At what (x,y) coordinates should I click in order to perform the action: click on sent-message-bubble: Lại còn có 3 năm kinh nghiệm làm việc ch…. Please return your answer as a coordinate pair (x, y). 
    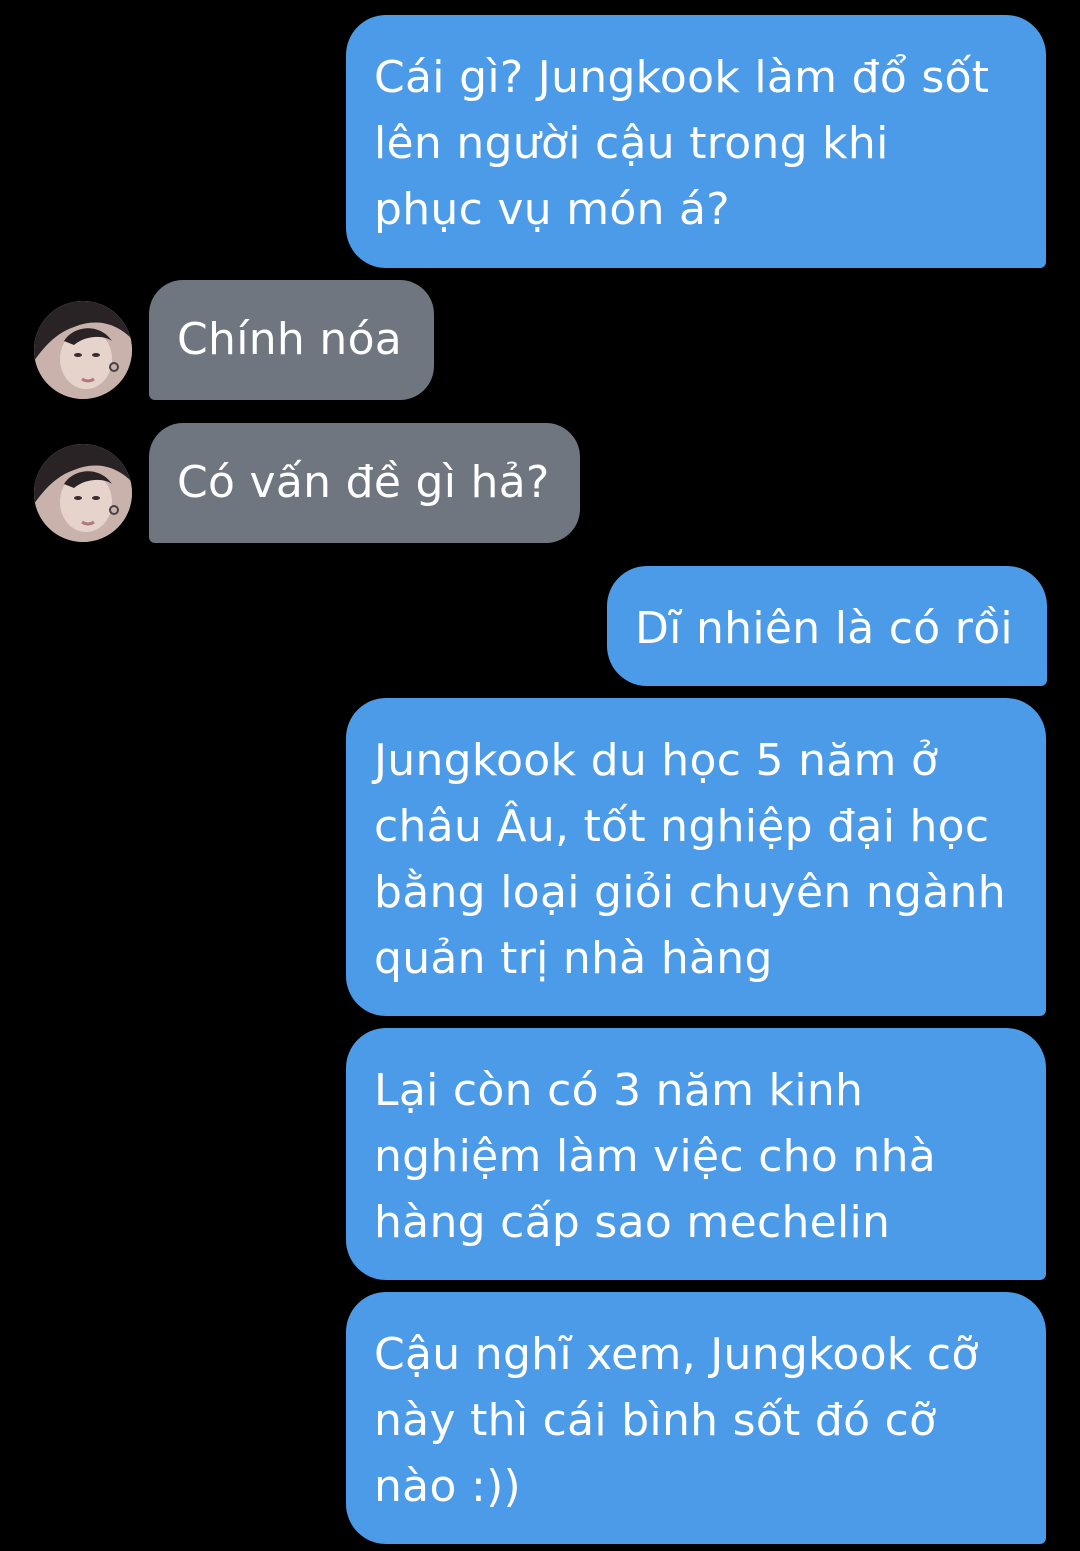
    Looking at the image, I should click on (696, 1154).